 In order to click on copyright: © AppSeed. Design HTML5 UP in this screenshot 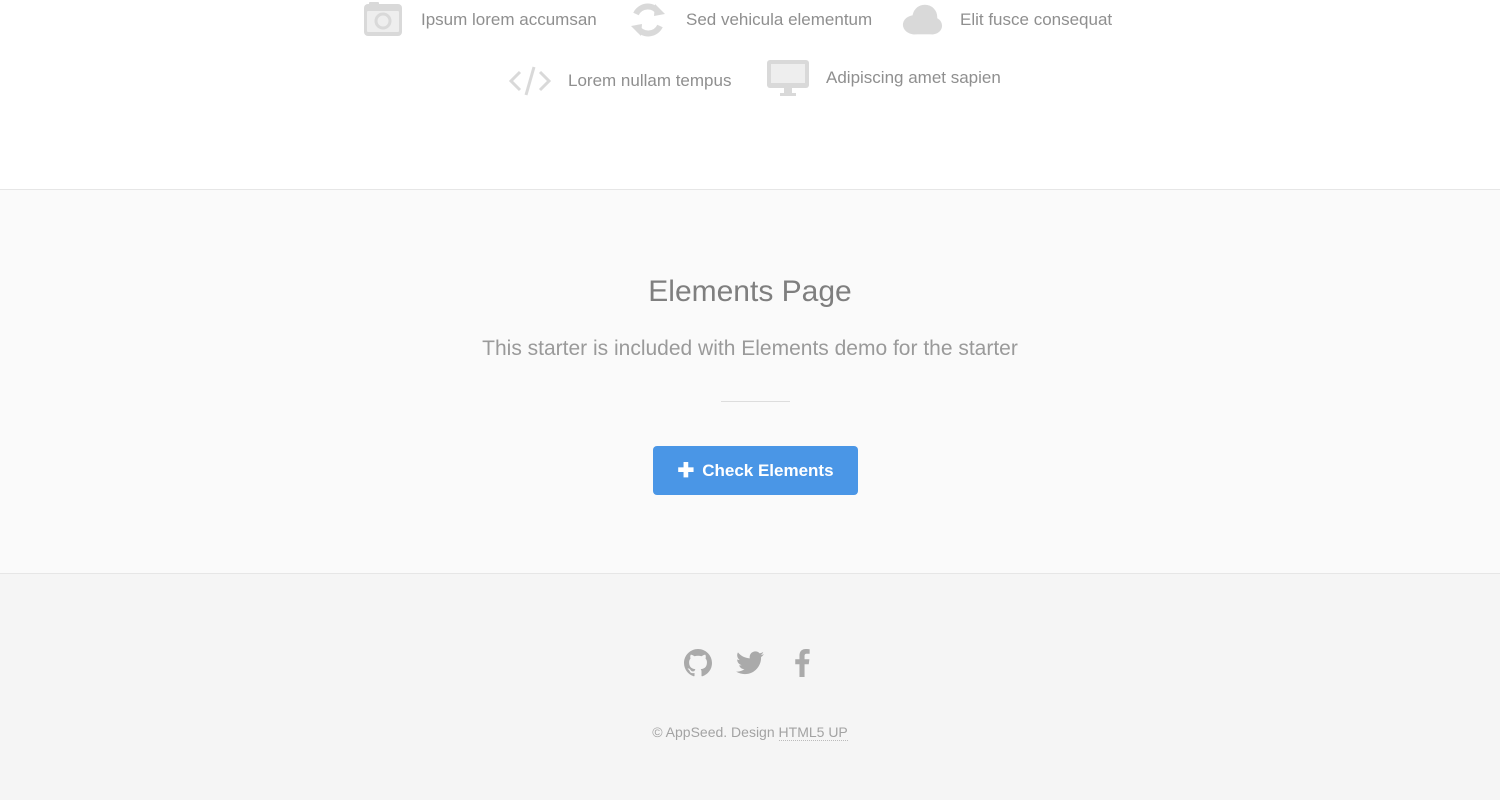, I will do `click(750, 732)`.